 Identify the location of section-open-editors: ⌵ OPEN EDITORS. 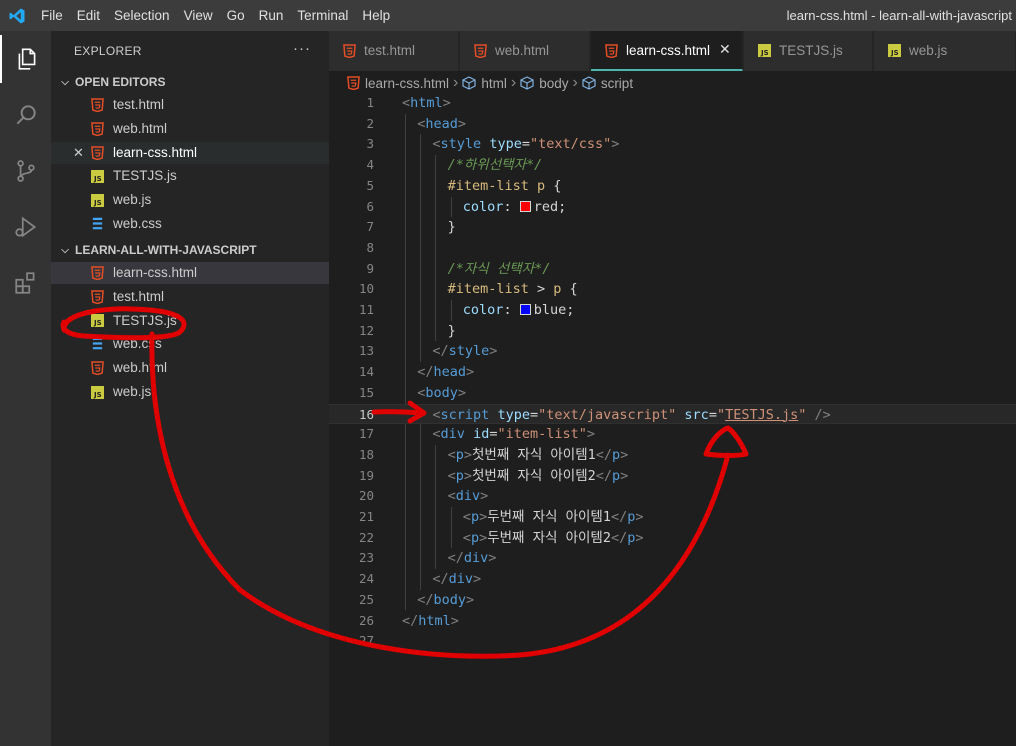
(190, 82).